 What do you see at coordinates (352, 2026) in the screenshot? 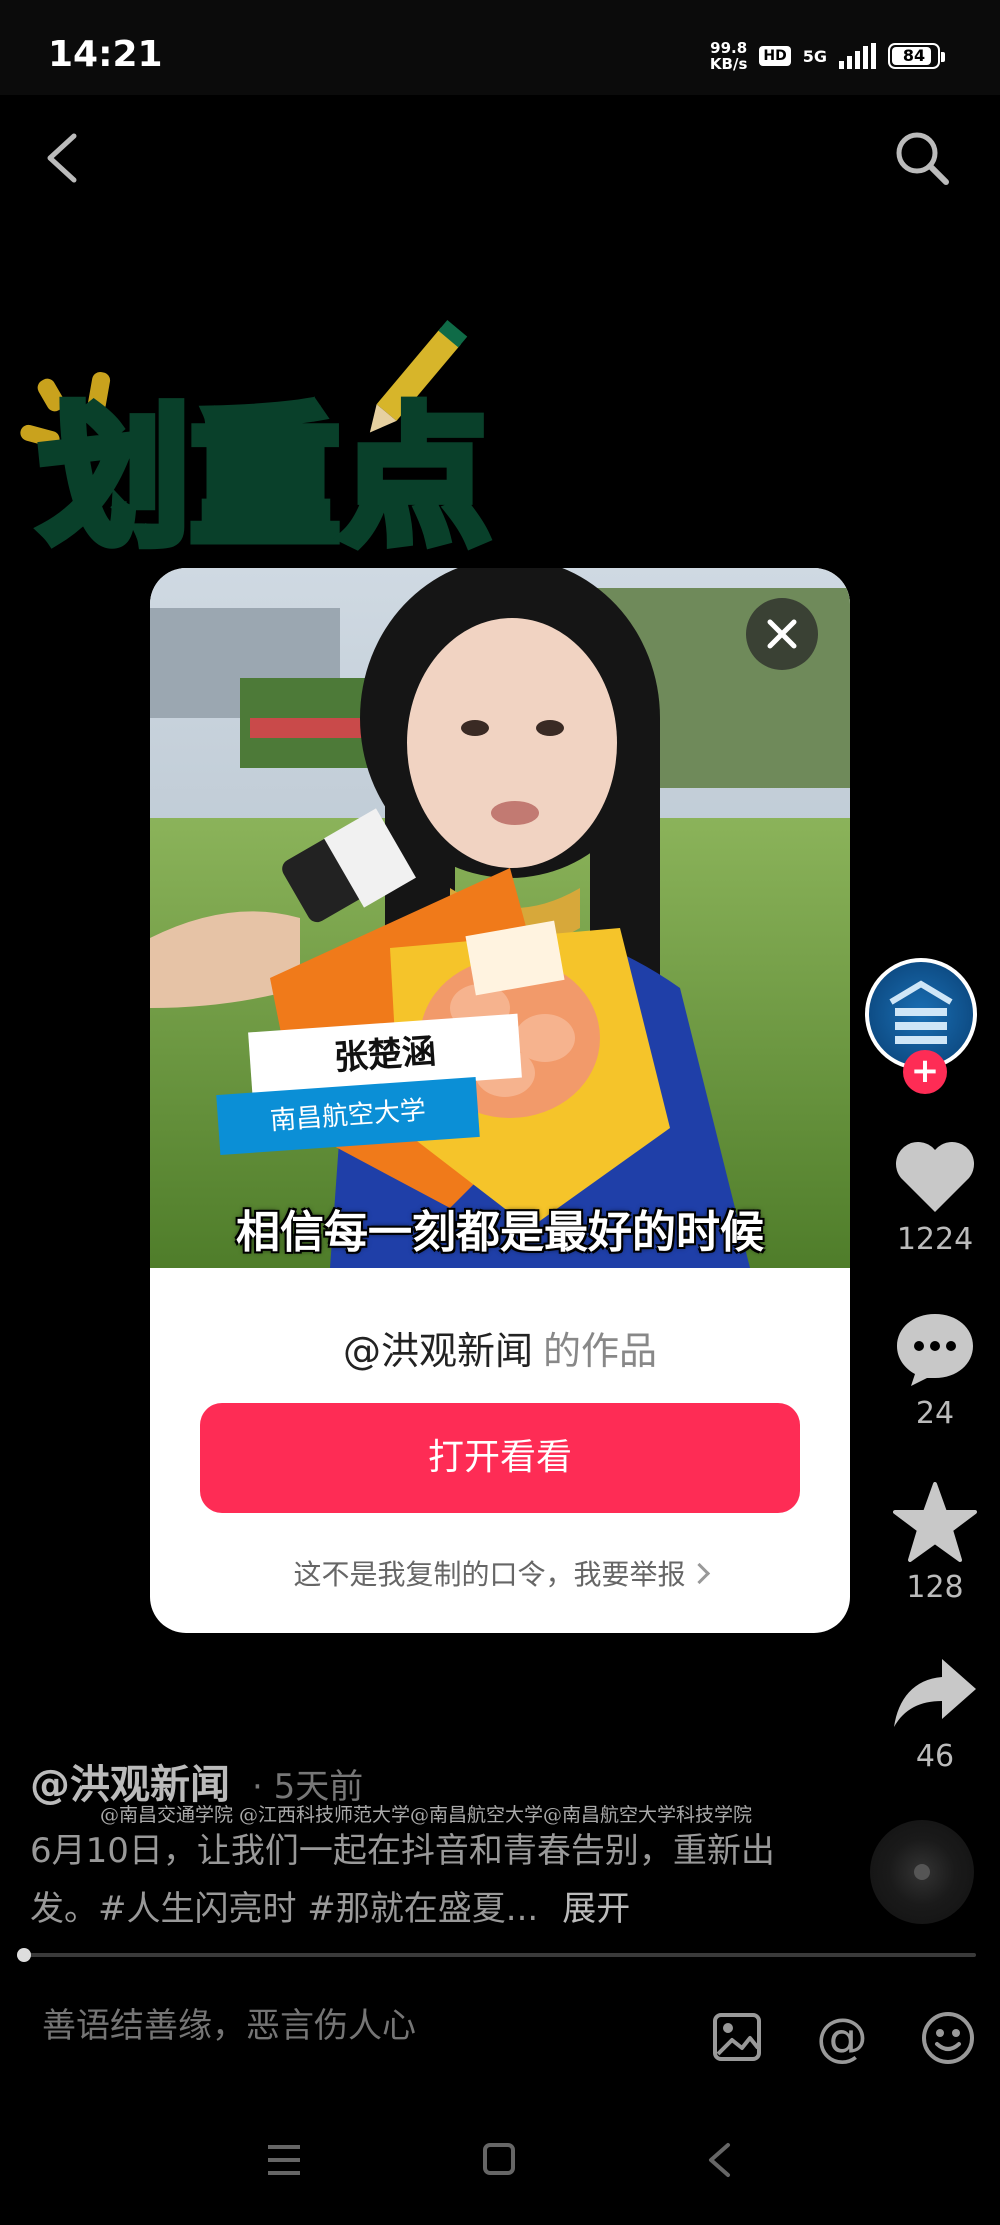
I see `comment-input` at bounding box center [352, 2026].